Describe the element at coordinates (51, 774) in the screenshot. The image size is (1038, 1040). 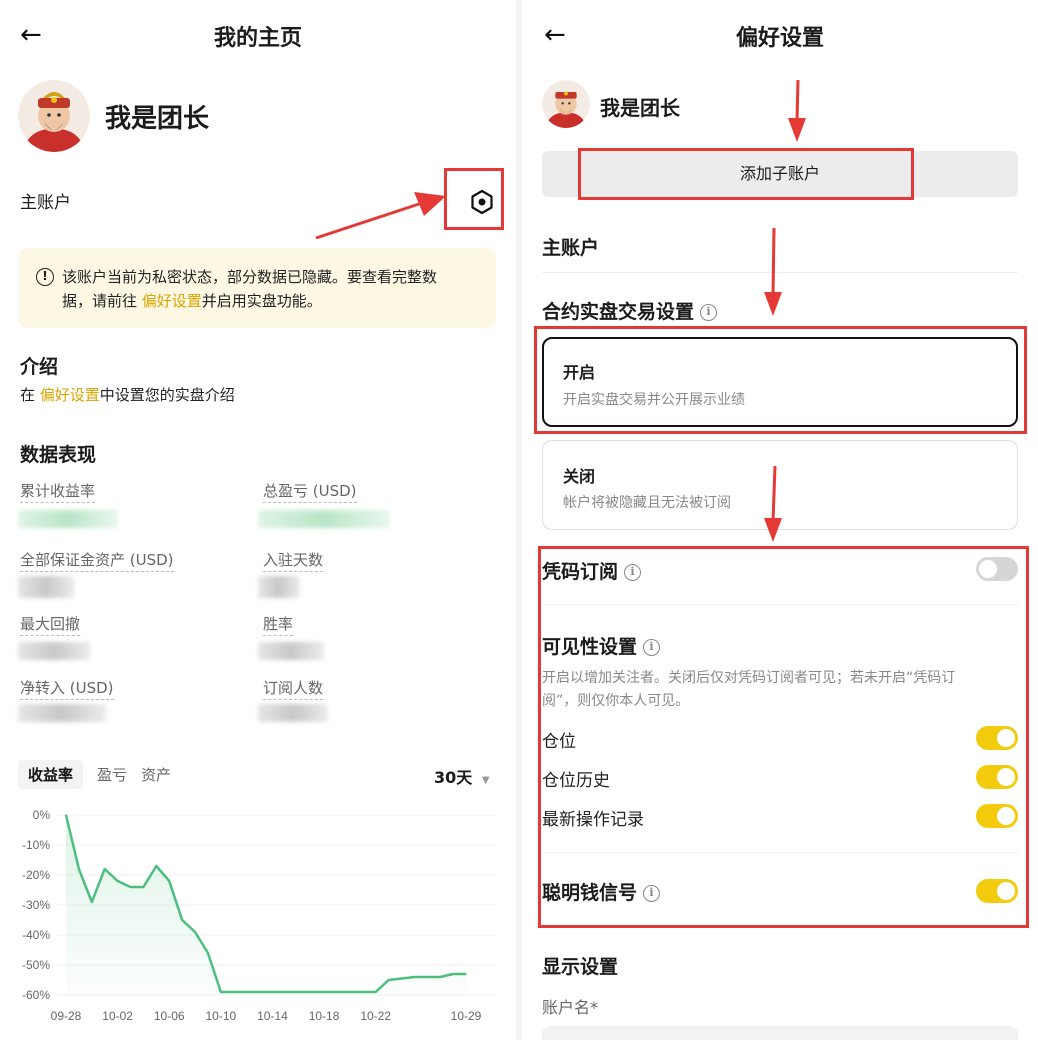
I see `tab-return-rate: 收益率` at that location.